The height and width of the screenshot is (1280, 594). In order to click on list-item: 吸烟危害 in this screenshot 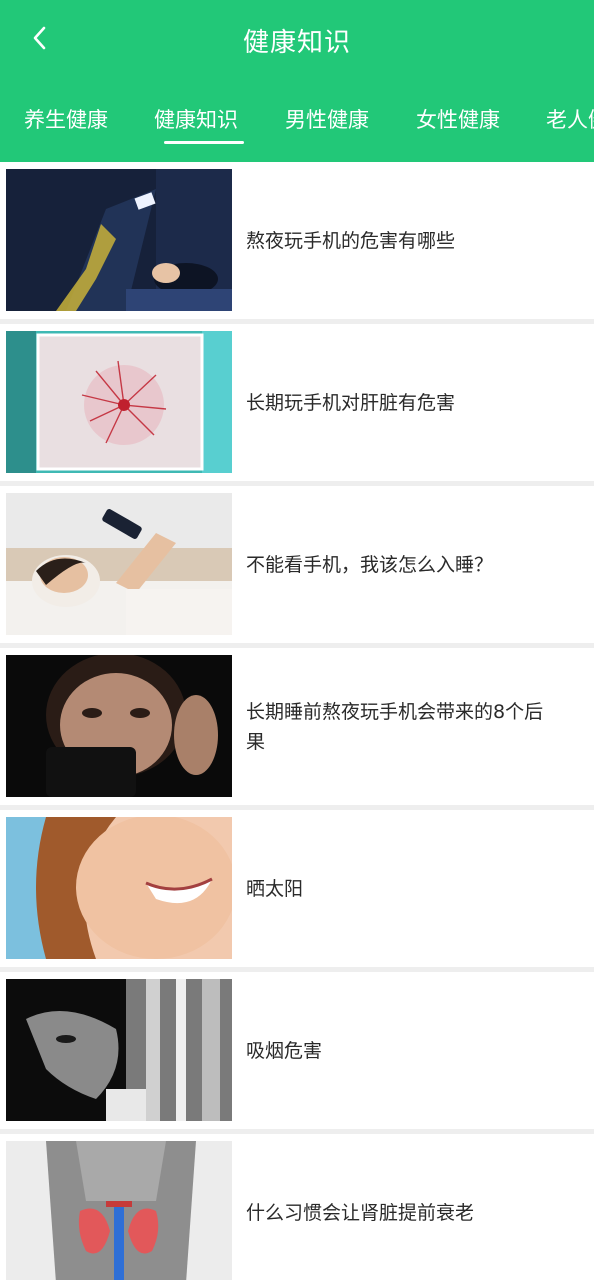, I will do `click(297, 1050)`.